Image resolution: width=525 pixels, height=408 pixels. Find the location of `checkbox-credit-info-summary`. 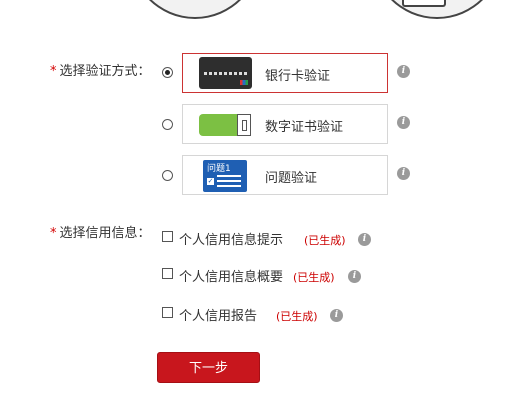

checkbox-credit-info-summary is located at coordinates (167, 273).